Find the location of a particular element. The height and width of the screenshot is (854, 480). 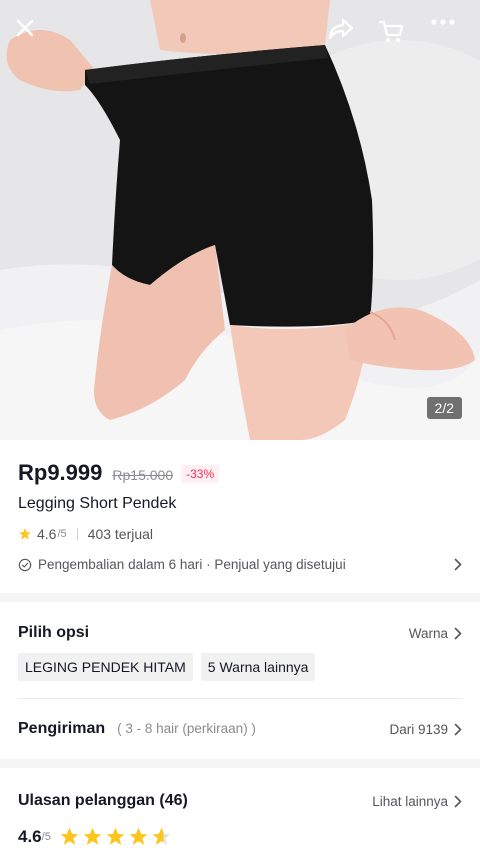

share-icon is located at coordinates (345, 35).